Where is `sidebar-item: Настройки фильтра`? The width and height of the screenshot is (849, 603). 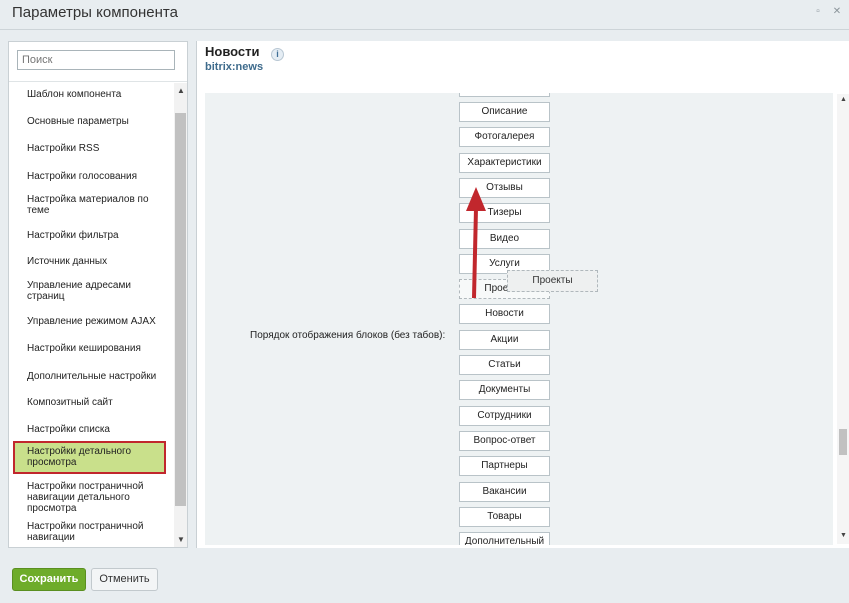
sidebar-item: Настройки фильтра is located at coordinates (97, 235).